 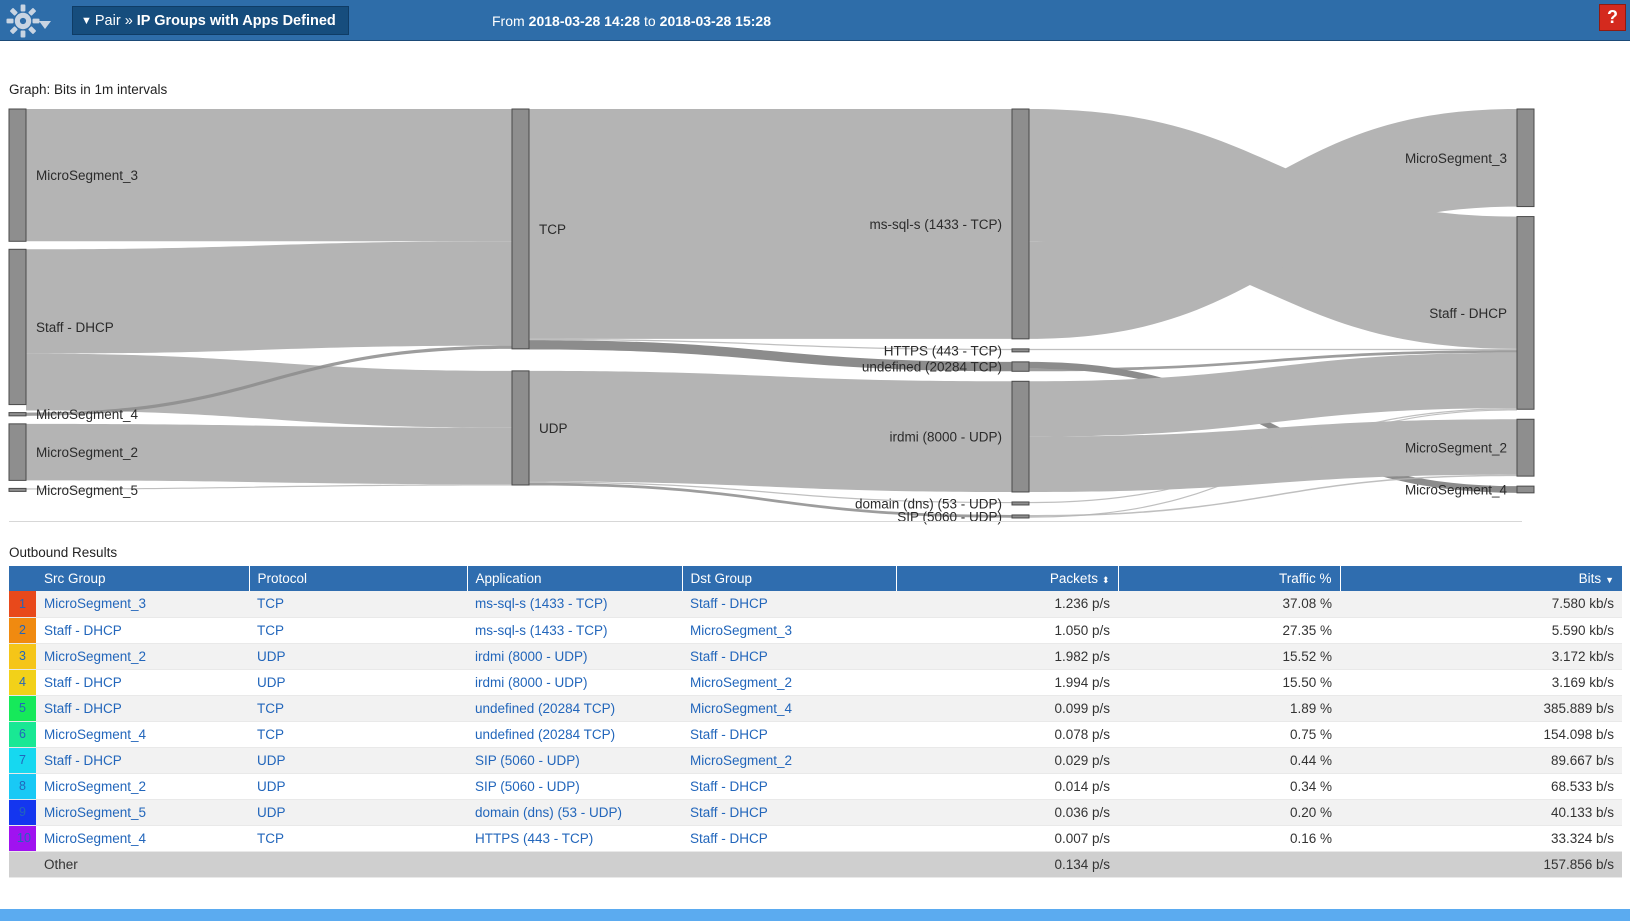 I want to click on traffic-percent-cell: 0.75 %, so click(x=1229, y=734).